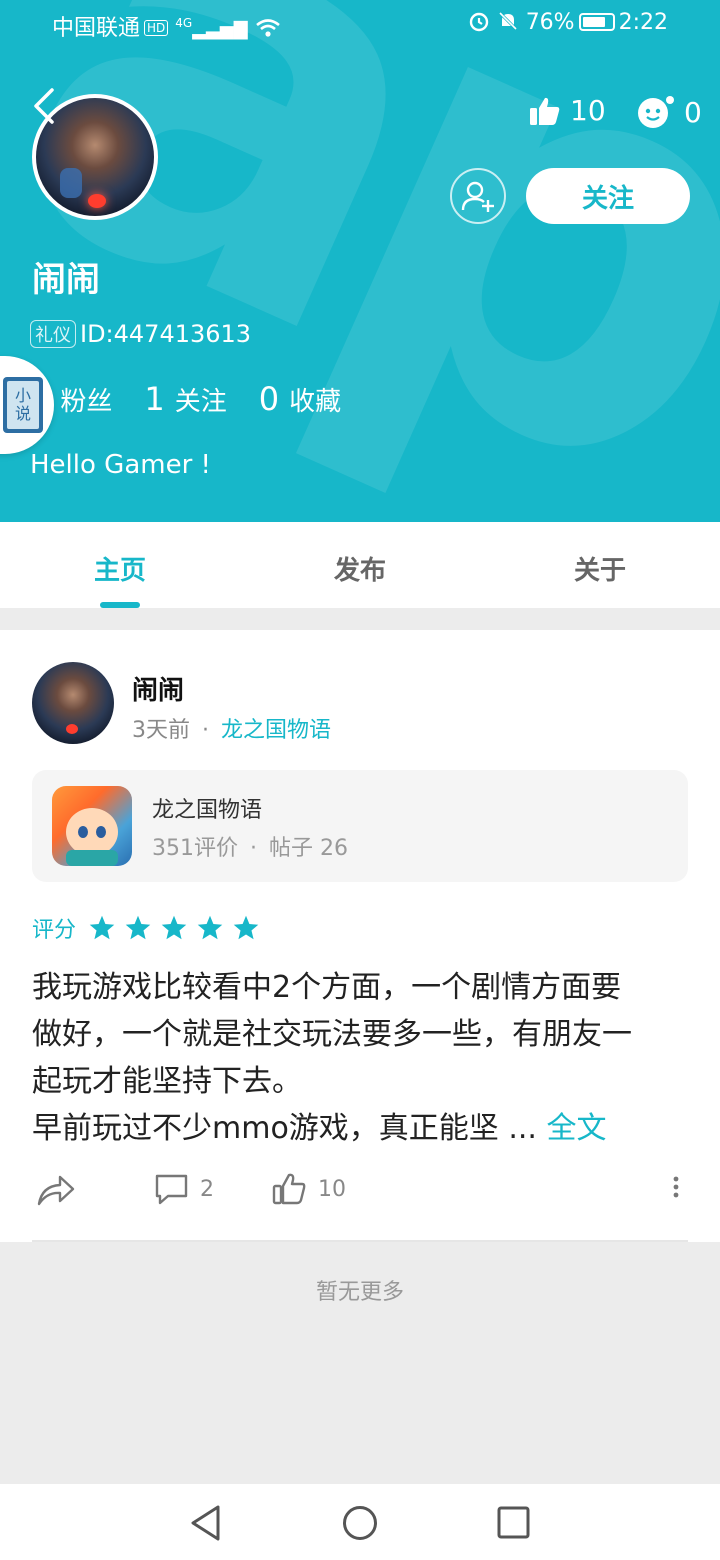 This screenshot has width=720, height=1560. Describe the element at coordinates (207, 1189) in the screenshot. I see `comment-count: 2` at that location.